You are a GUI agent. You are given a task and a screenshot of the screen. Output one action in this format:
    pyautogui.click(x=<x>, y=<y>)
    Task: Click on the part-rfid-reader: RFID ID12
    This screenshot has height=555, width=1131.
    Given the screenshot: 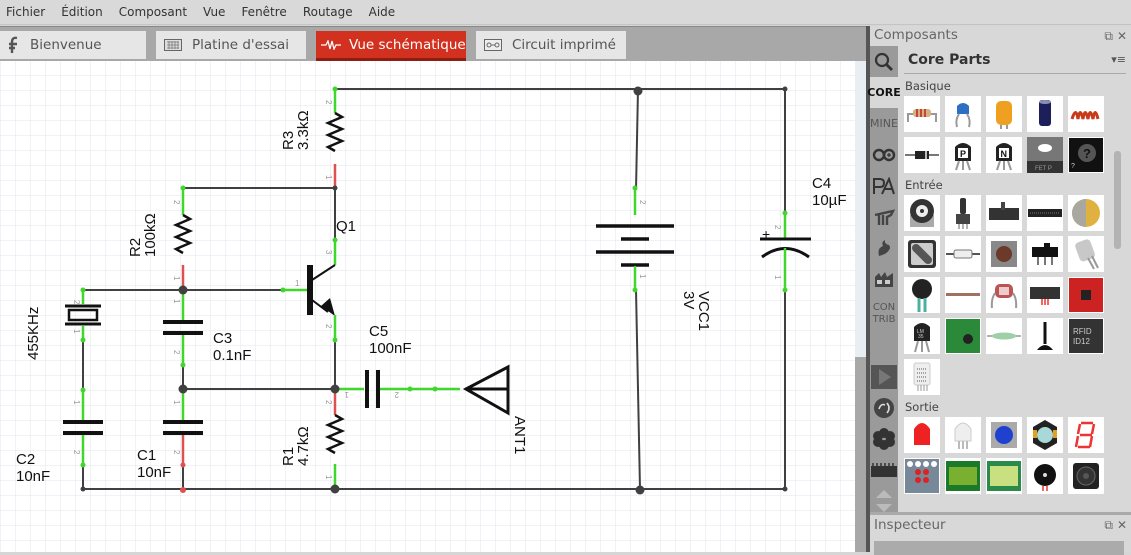 What is the action you would take?
    pyautogui.click(x=1086, y=336)
    